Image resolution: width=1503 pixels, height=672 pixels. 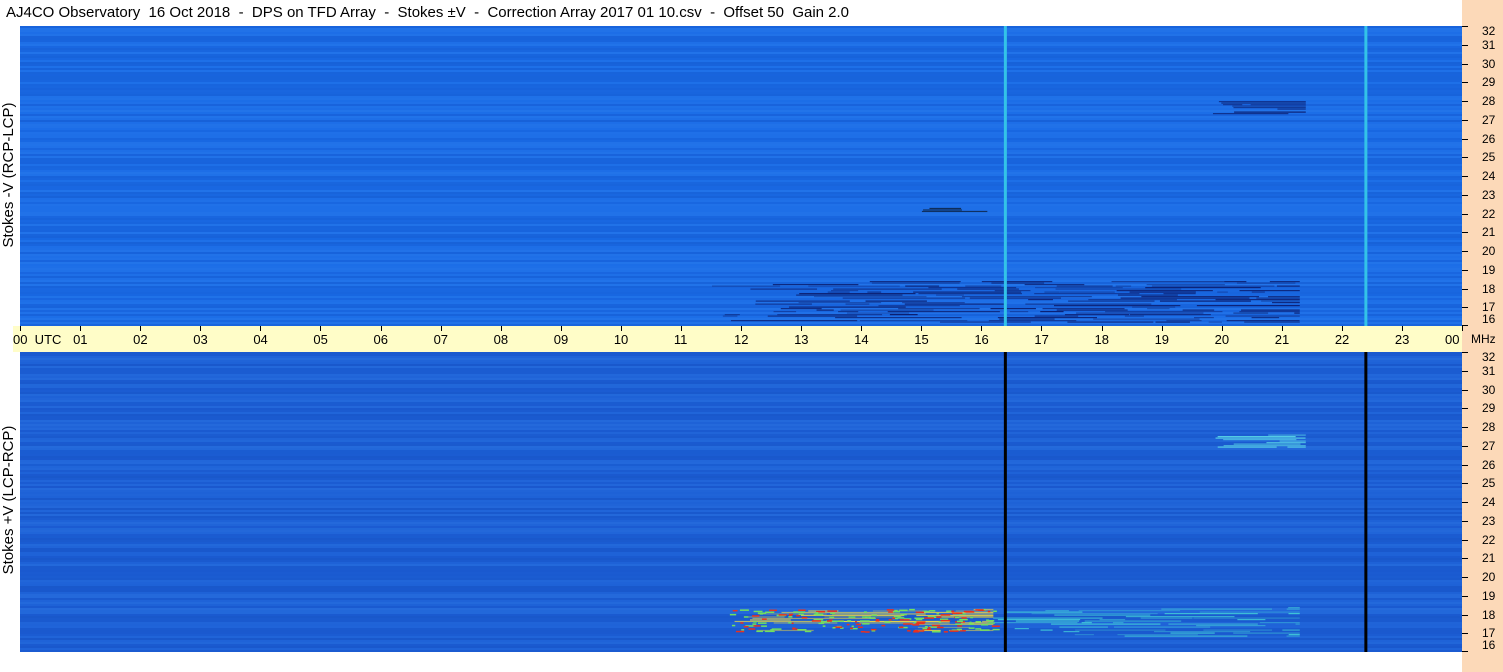 What do you see at coordinates (1489, 232) in the screenshot?
I see `freq-tick-label: 21` at bounding box center [1489, 232].